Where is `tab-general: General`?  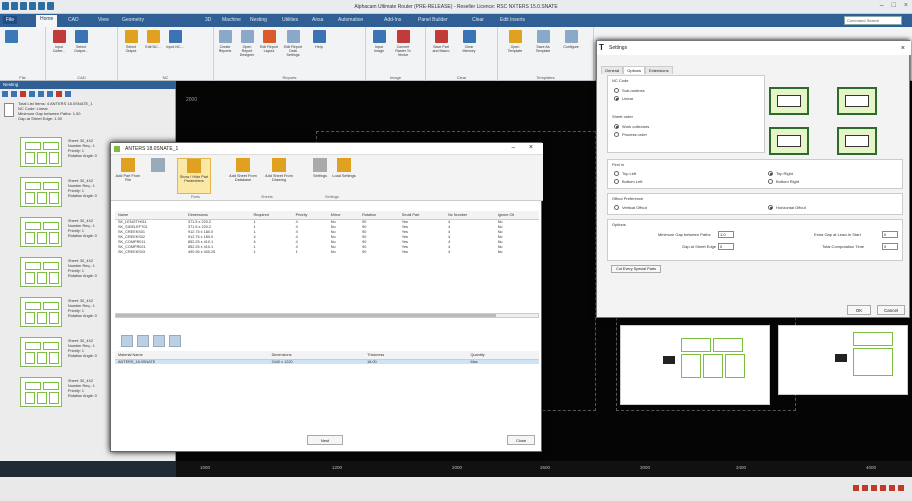 tab-general: General is located at coordinates (612, 70).